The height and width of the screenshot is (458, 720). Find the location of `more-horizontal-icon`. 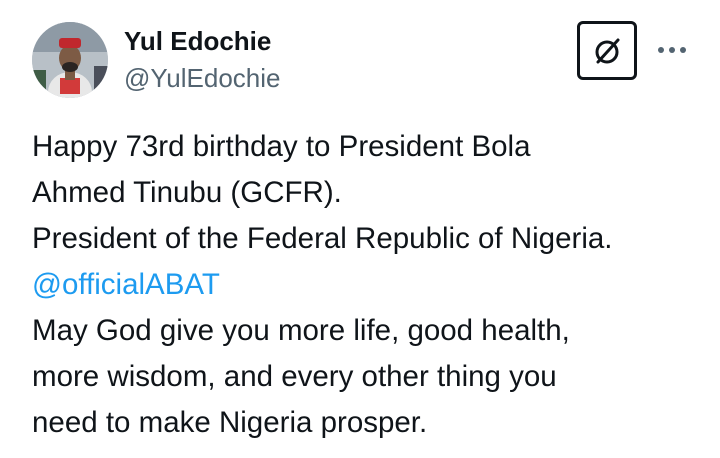

more-horizontal-icon is located at coordinates (672, 50).